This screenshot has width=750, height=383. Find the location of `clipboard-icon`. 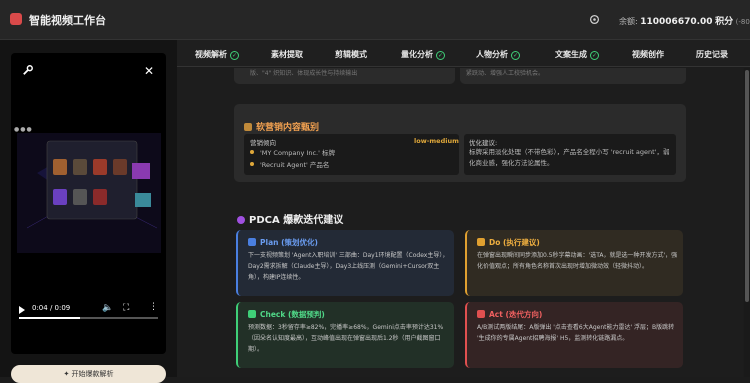

clipboard-icon is located at coordinates (252, 242).